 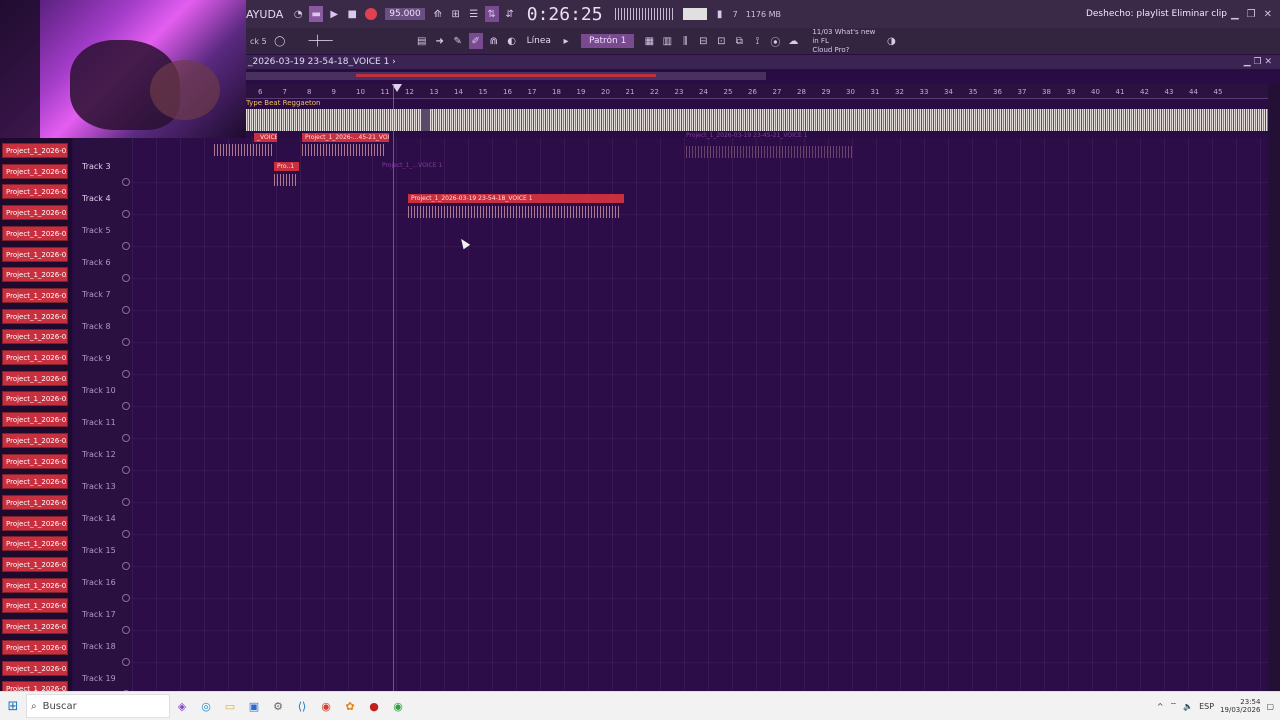 I want to click on snap-selector: Línea, so click(x=539, y=41).